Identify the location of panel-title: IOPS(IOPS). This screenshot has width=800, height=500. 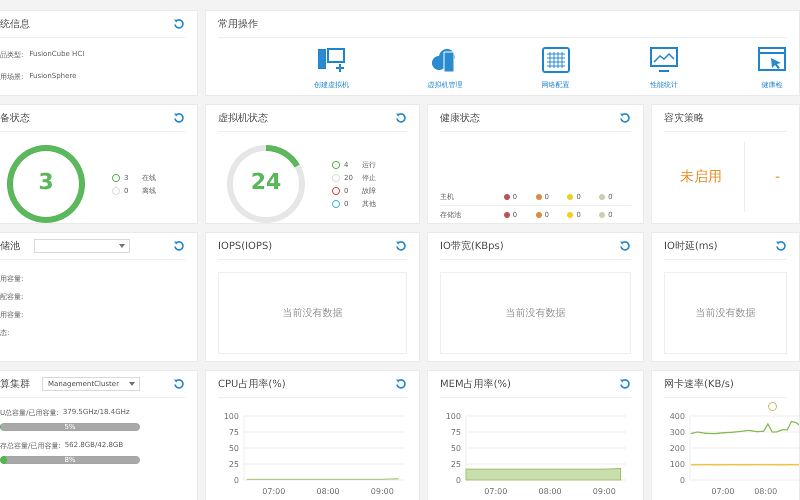
(245, 246).